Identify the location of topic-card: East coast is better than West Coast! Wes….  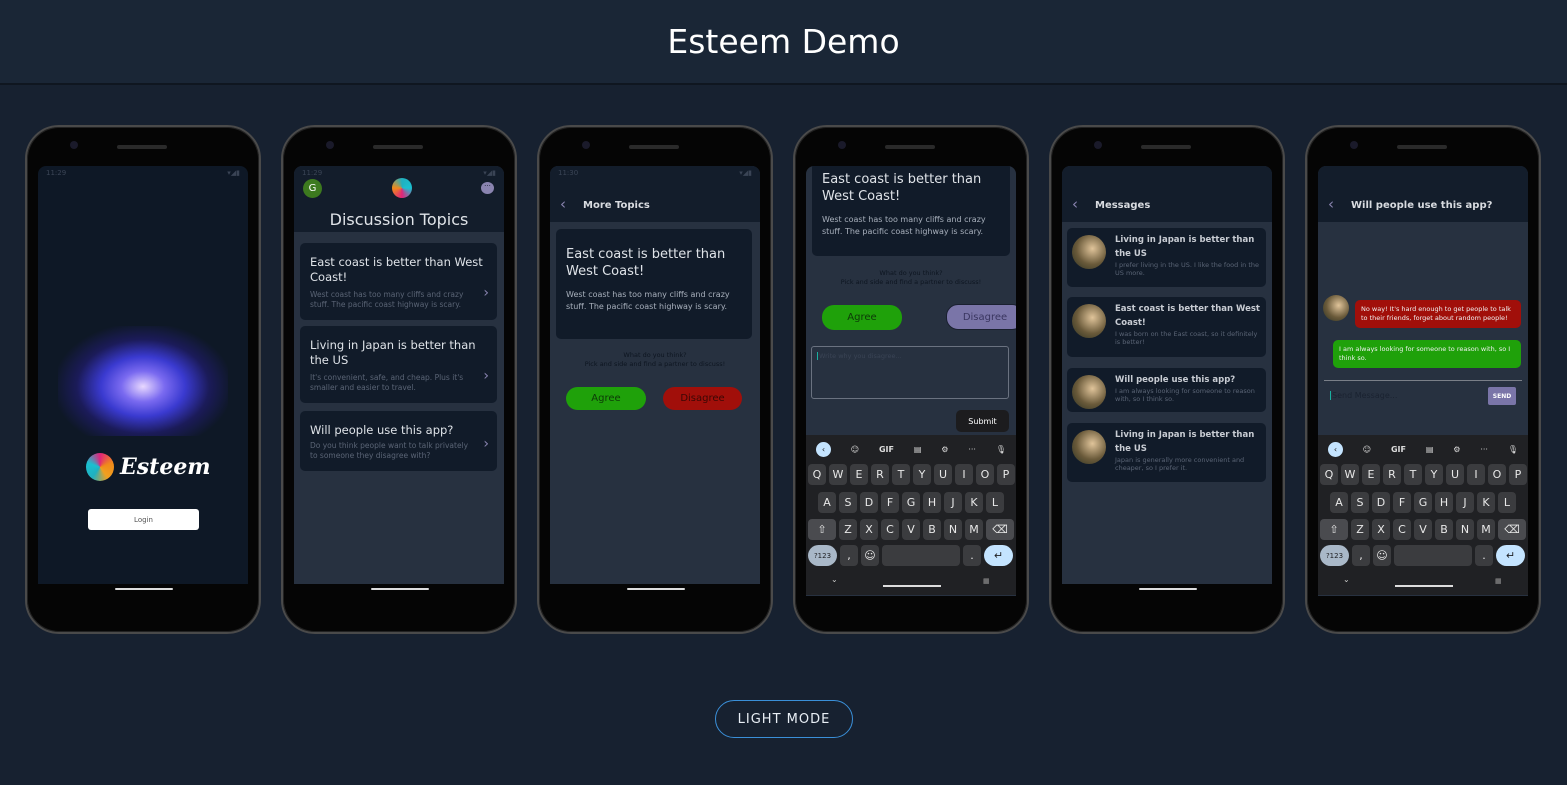
(398, 281).